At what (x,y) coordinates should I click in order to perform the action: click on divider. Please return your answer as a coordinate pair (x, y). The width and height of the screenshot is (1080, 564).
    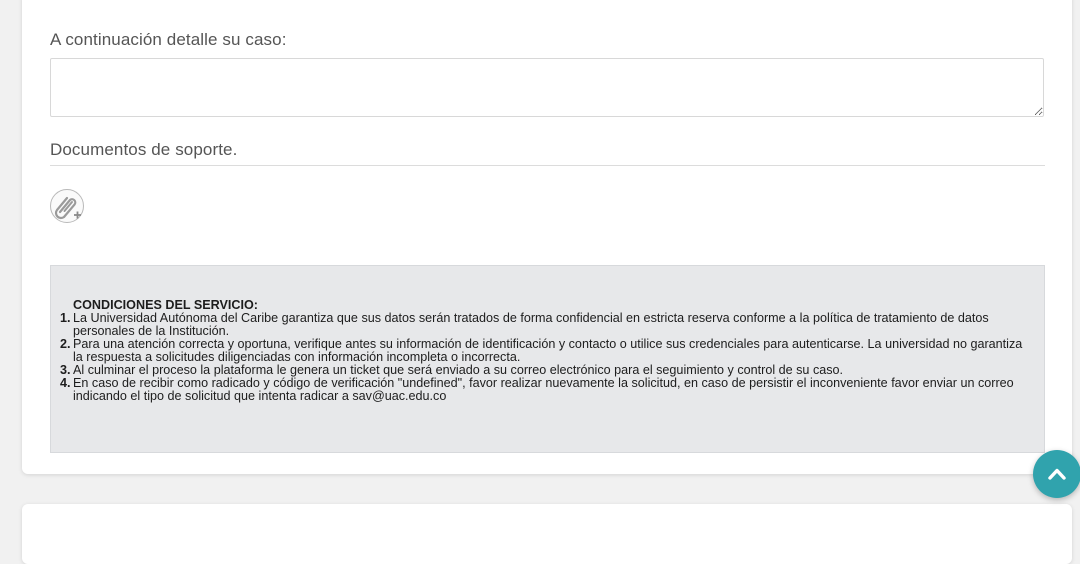
    Looking at the image, I should click on (547, 165).